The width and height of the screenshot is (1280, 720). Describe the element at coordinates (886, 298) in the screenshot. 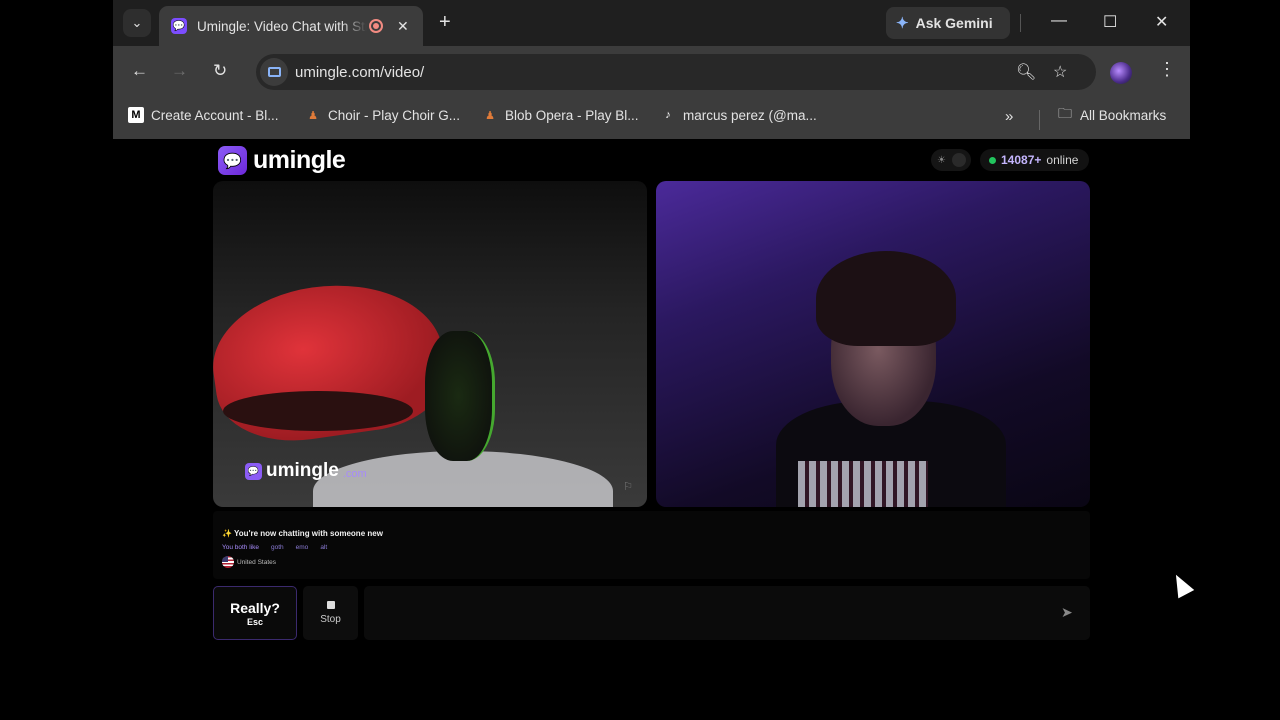

I see `video-hair` at that location.